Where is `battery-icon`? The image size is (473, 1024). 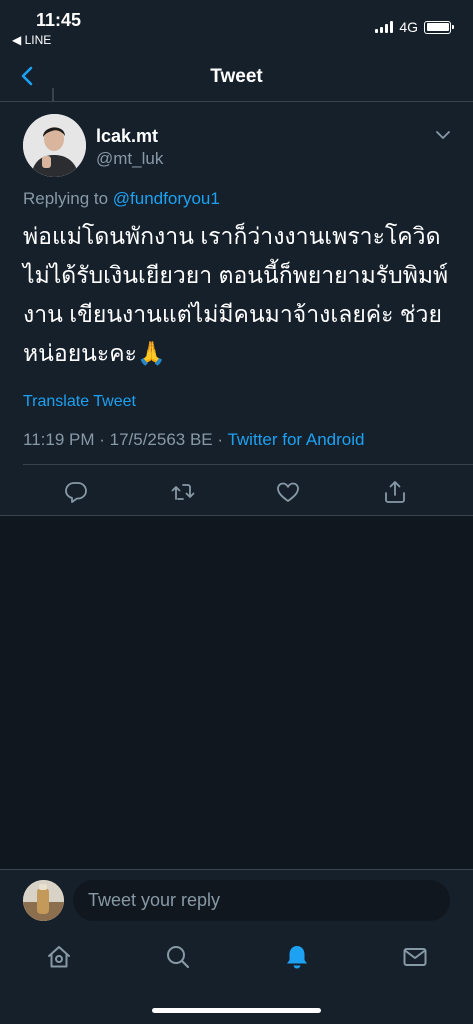
battery-icon is located at coordinates (439, 27).